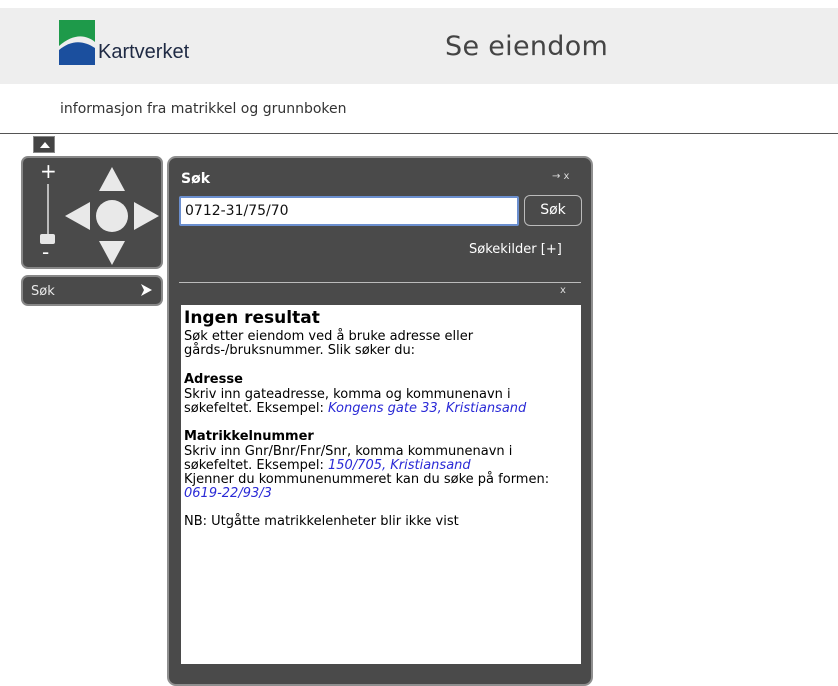 The image size is (838, 686). I want to click on header-divider, so click(419, 133).